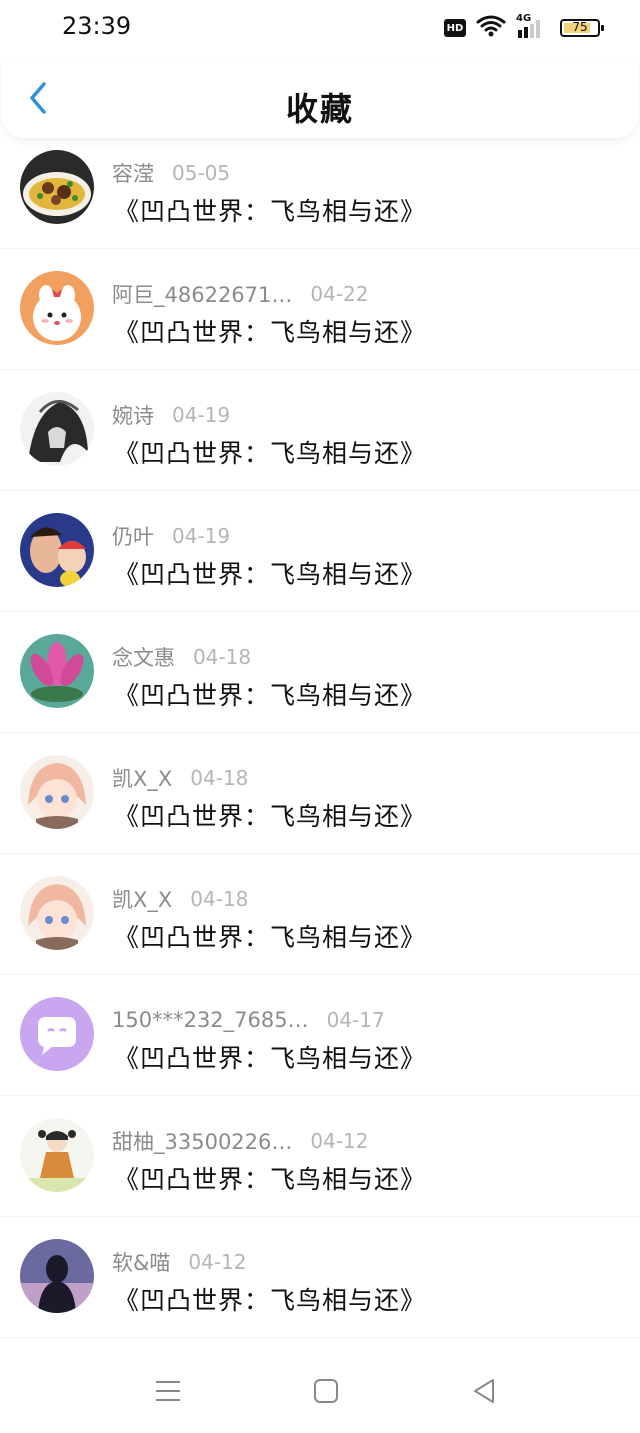 Image resolution: width=640 pixels, height=1433 pixels. I want to click on username: 仍叶, so click(133, 536).